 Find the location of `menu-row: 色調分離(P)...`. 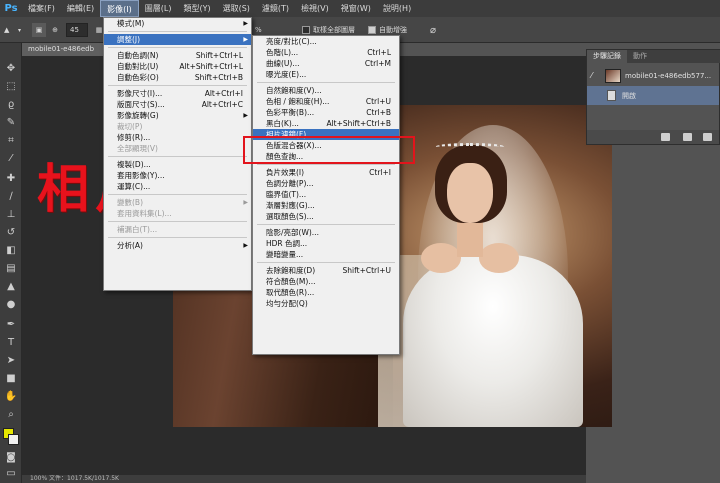

menu-row: 色調分離(P)... is located at coordinates (326, 183).